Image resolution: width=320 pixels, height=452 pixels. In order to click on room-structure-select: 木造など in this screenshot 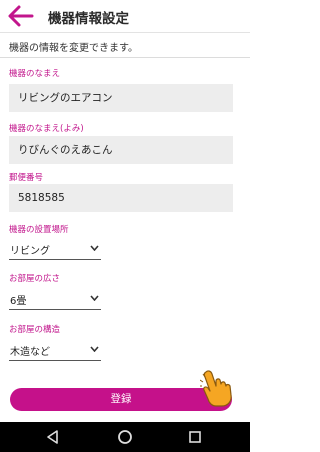, I will do `click(55, 350)`.